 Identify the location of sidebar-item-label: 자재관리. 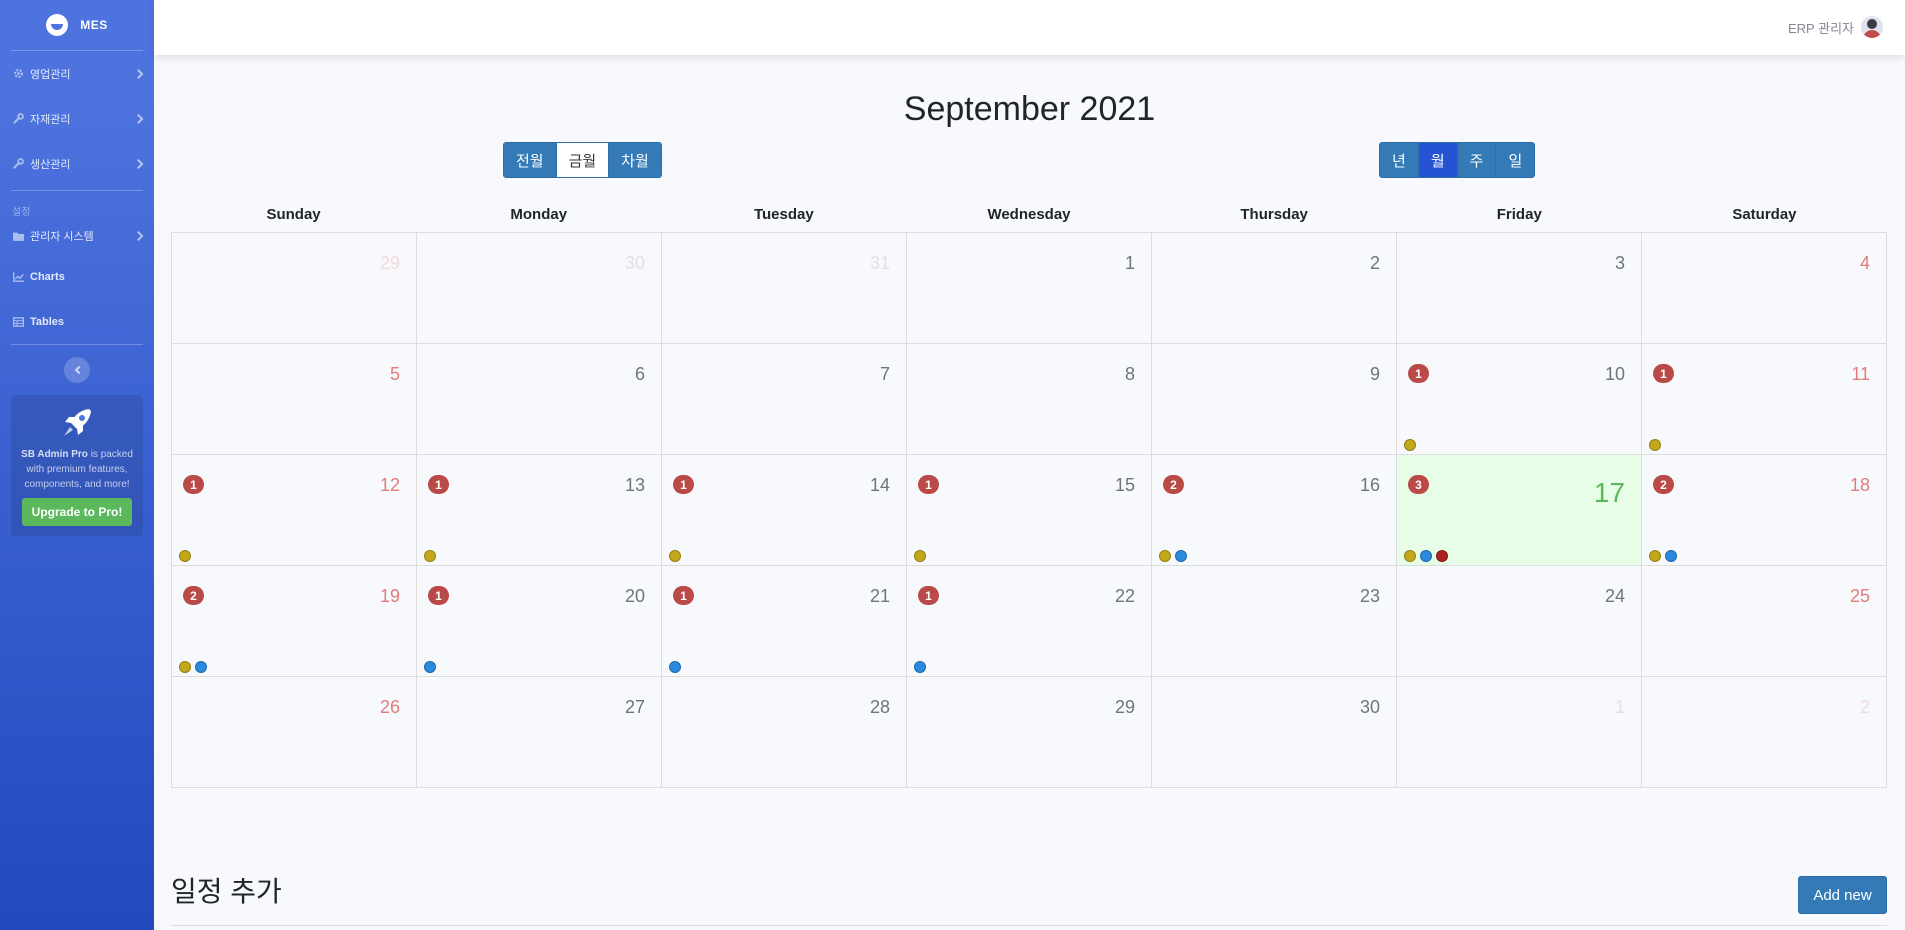
(50, 119).